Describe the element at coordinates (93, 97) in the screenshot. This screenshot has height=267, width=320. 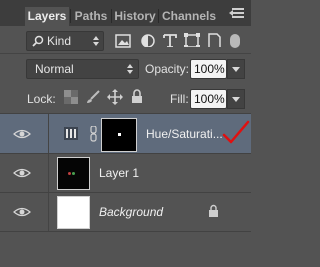
I see `lock-image-pixels-icon` at that location.